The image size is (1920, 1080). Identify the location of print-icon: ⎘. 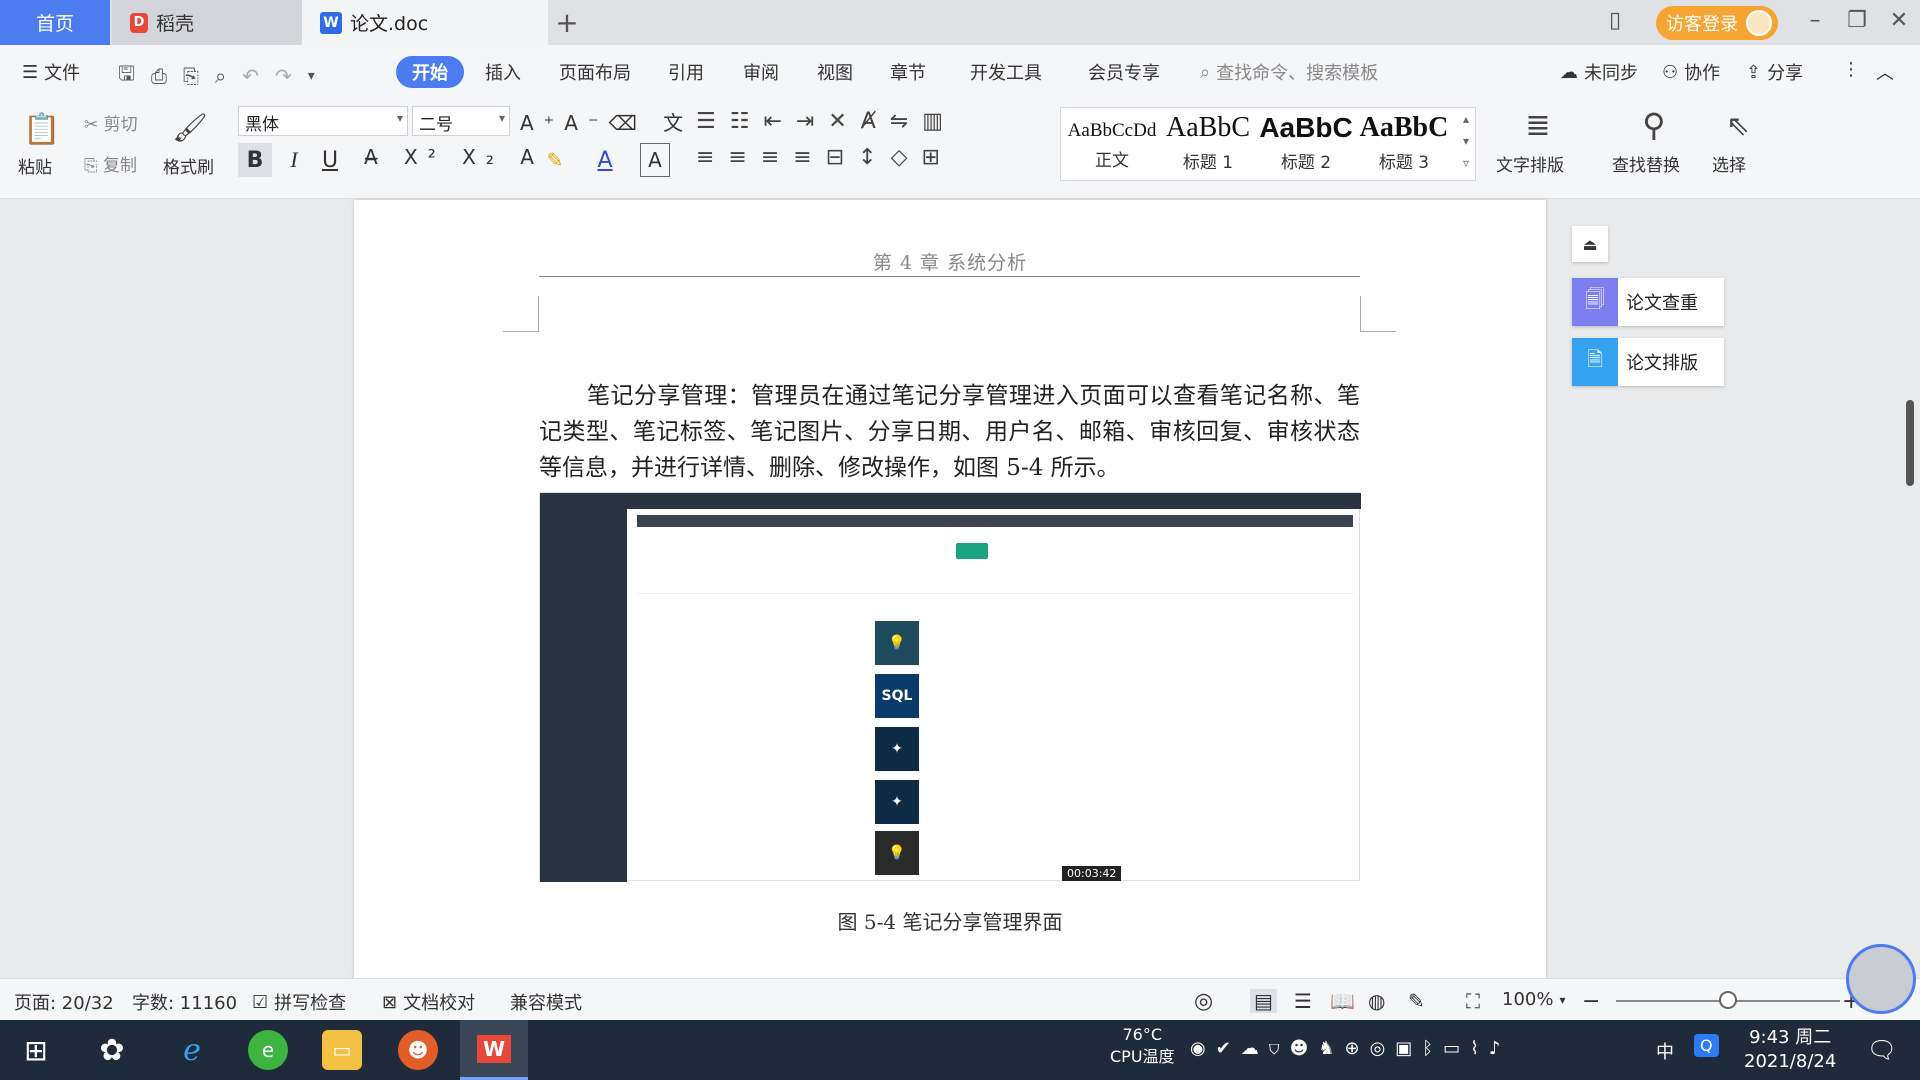
(191, 76).